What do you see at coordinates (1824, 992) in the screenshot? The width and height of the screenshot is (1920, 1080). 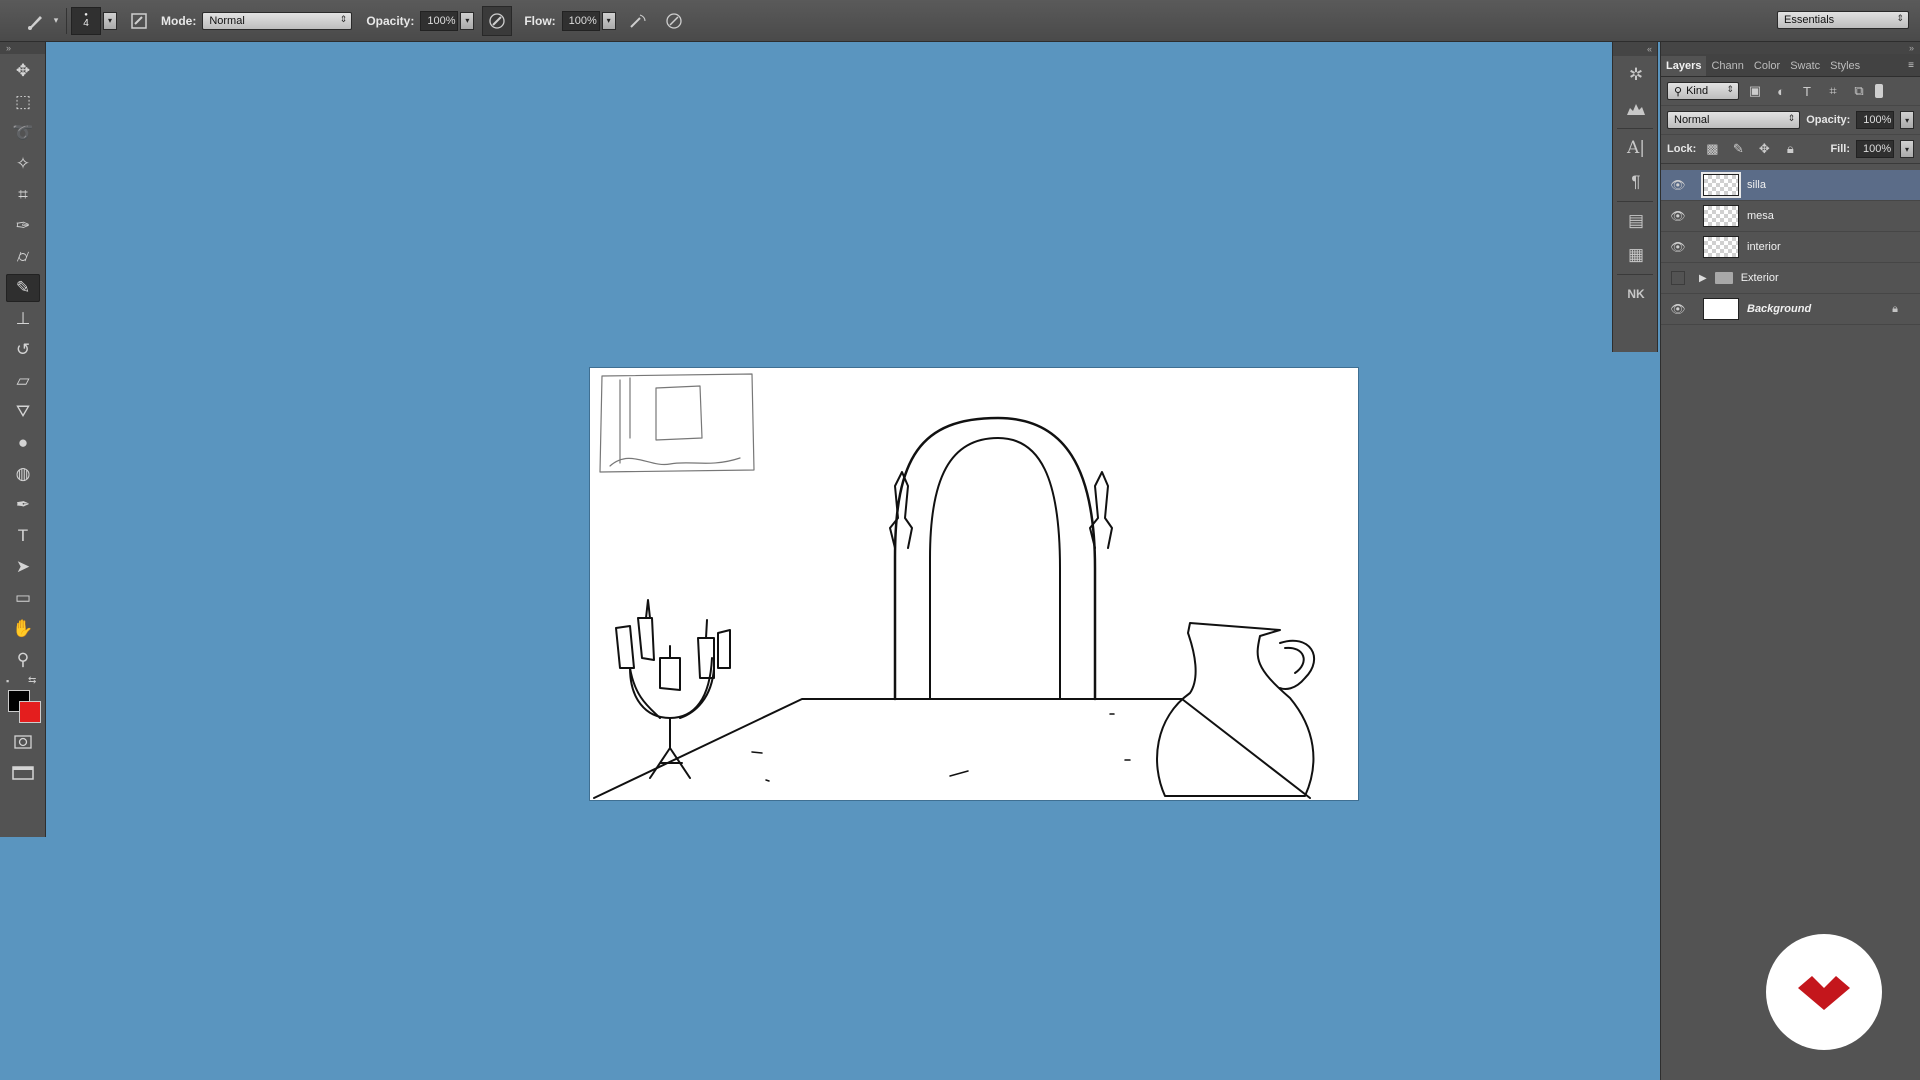 I see `brand-logo` at bounding box center [1824, 992].